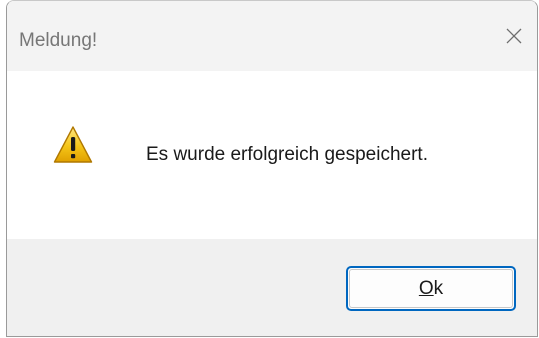 The image size is (539, 338). What do you see at coordinates (287, 154) in the screenshot?
I see `dialog-message: Es wurde erfolgreich gespeichert.` at bounding box center [287, 154].